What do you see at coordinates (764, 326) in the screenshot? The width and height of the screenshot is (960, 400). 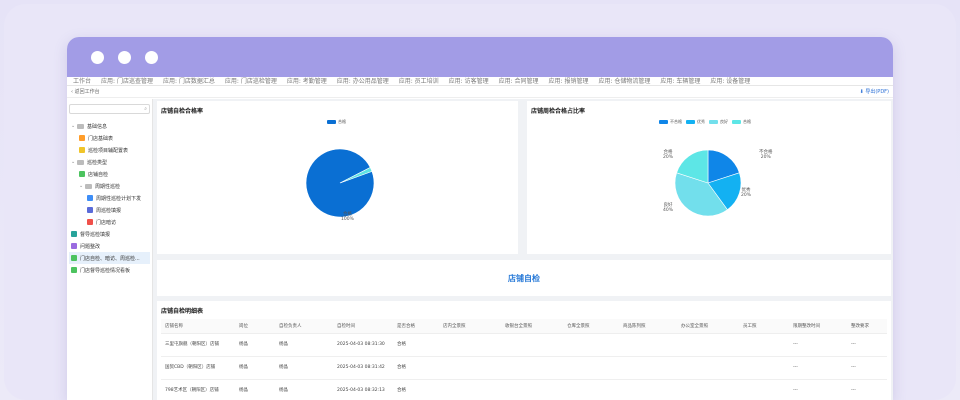 I see `column-header: 员工照` at bounding box center [764, 326].